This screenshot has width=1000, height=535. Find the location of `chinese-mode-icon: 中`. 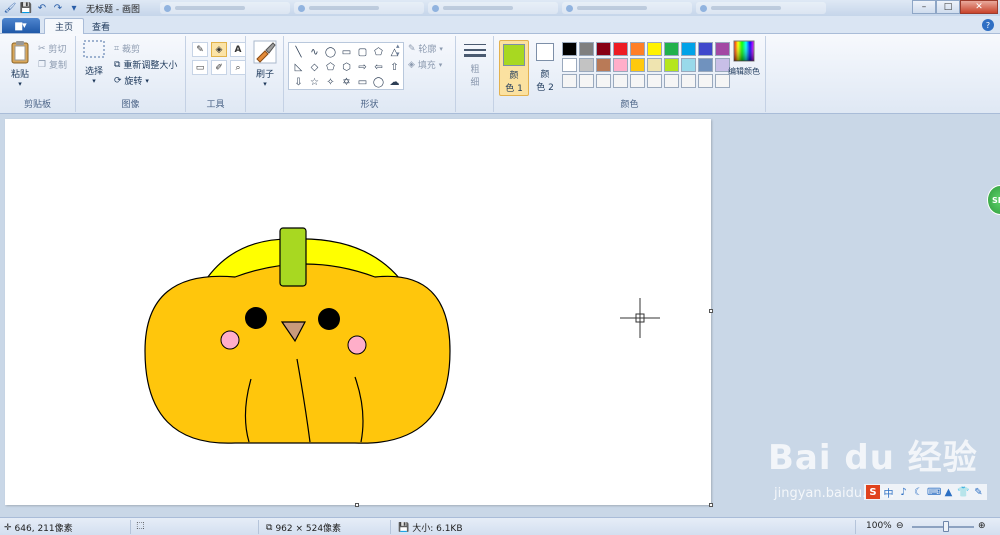

chinese-mode-icon: 中 is located at coordinates (888, 492).